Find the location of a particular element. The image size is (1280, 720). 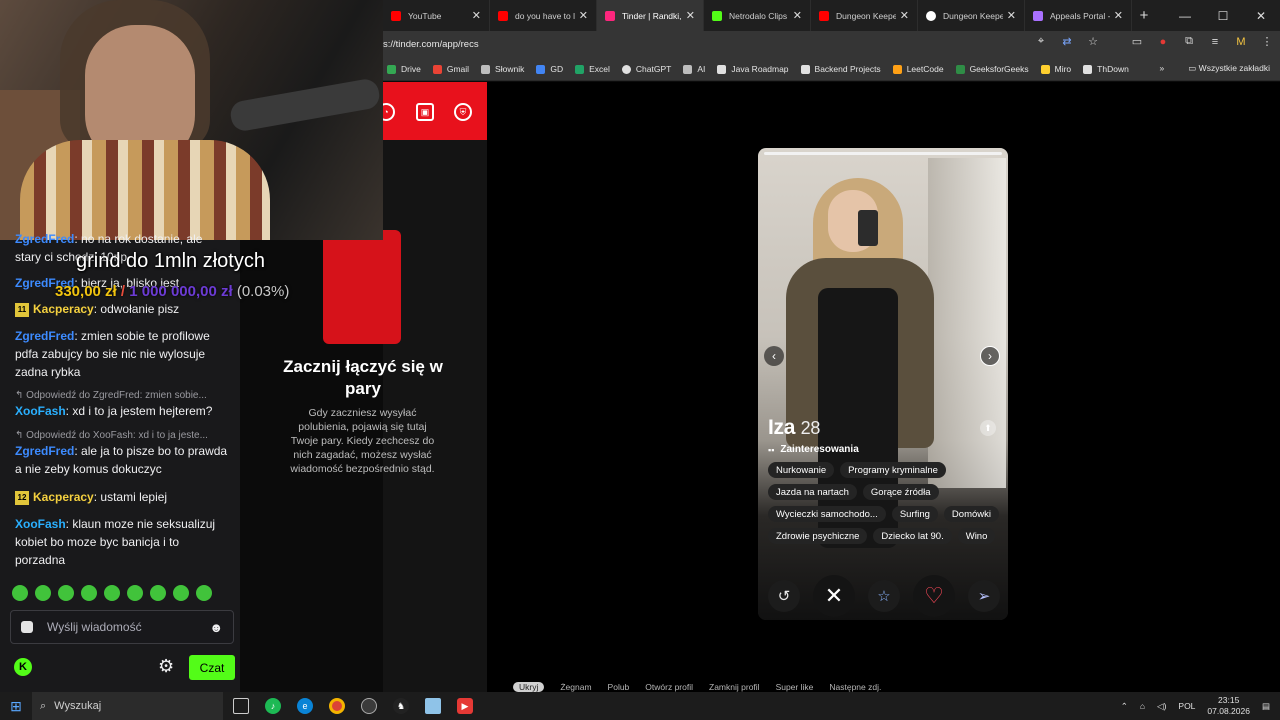

next-photo-icon: › is located at coordinates (990, 356).